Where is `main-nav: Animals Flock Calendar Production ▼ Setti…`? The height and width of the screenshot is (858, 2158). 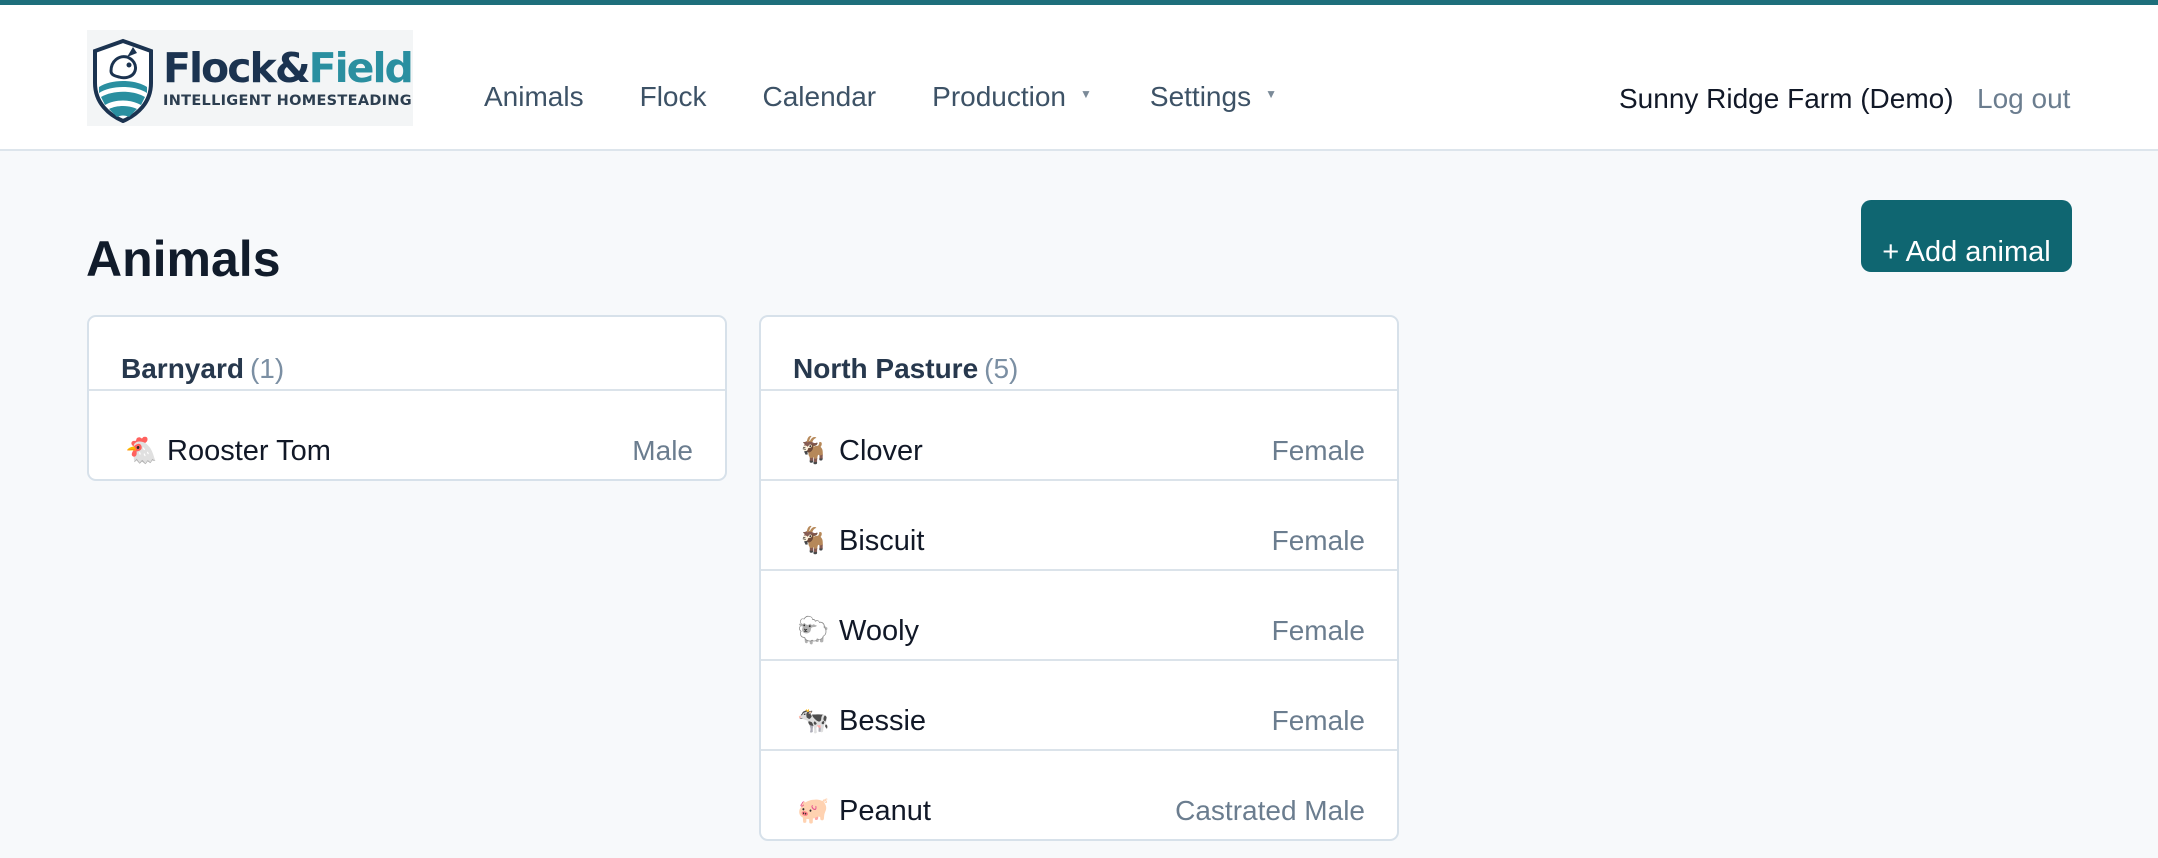
main-nav: Animals Flock Calendar Production ▼ Setti… is located at coordinates (908, 97).